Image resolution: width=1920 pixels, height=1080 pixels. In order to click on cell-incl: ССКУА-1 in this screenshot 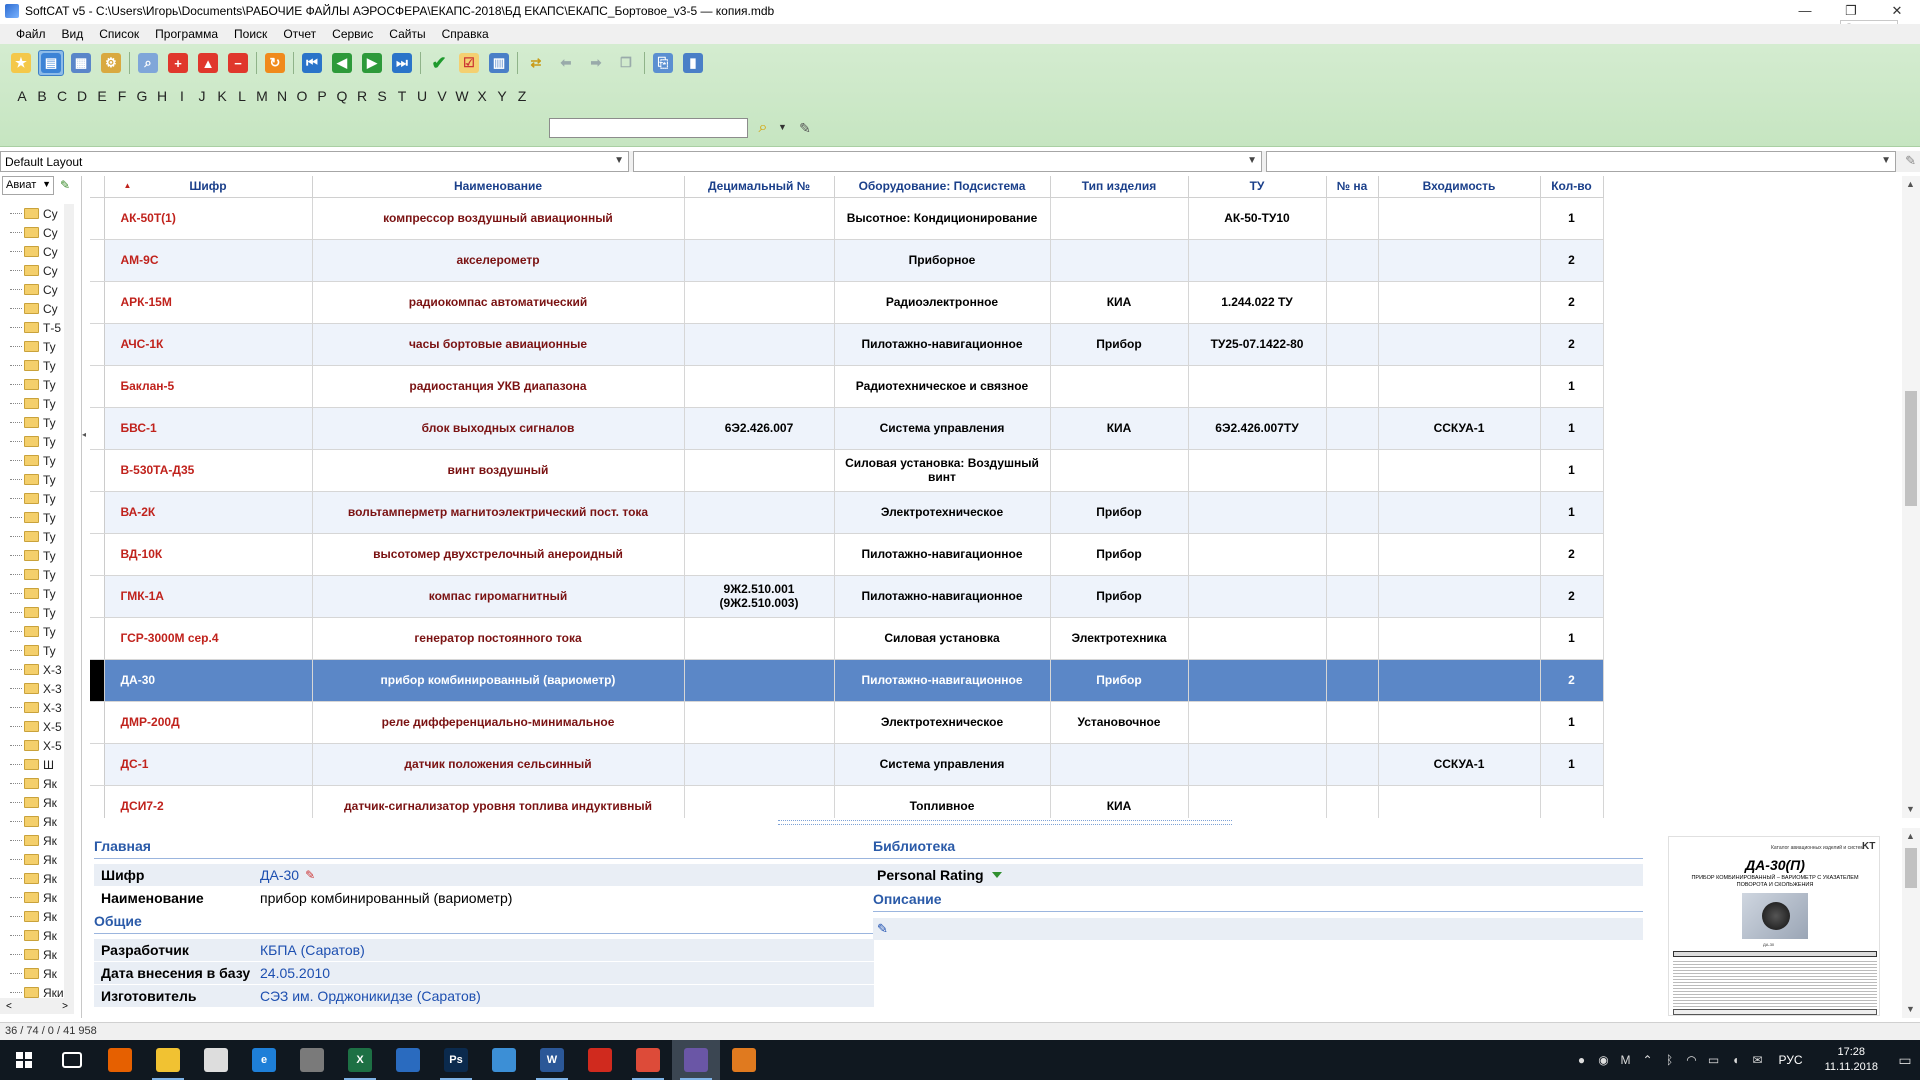, I will do `click(1459, 764)`.